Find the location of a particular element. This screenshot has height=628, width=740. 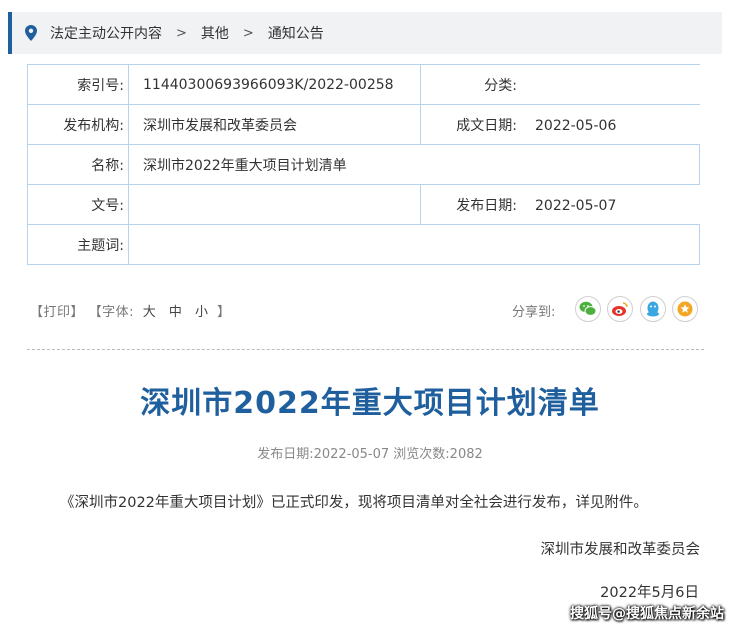

pub-date-value: 2022-05-07 is located at coordinates (576, 205).